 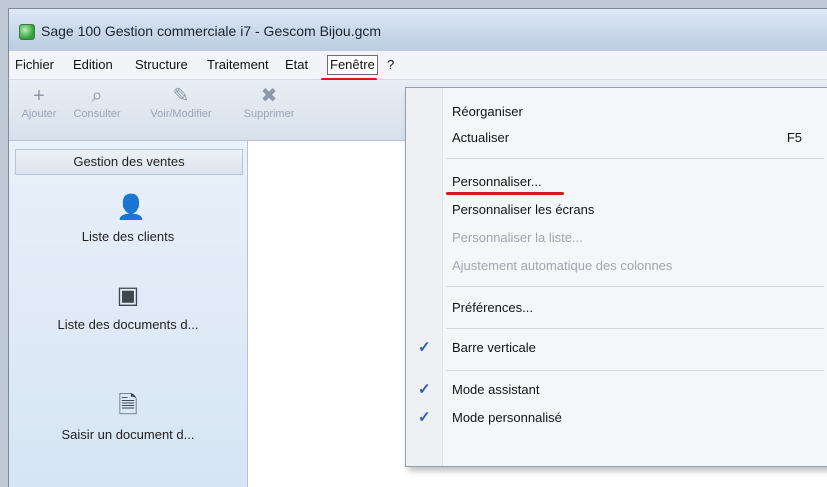 What do you see at coordinates (495, 389) in the screenshot?
I see `menu-item-mode-assistant: Mode assistant` at bounding box center [495, 389].